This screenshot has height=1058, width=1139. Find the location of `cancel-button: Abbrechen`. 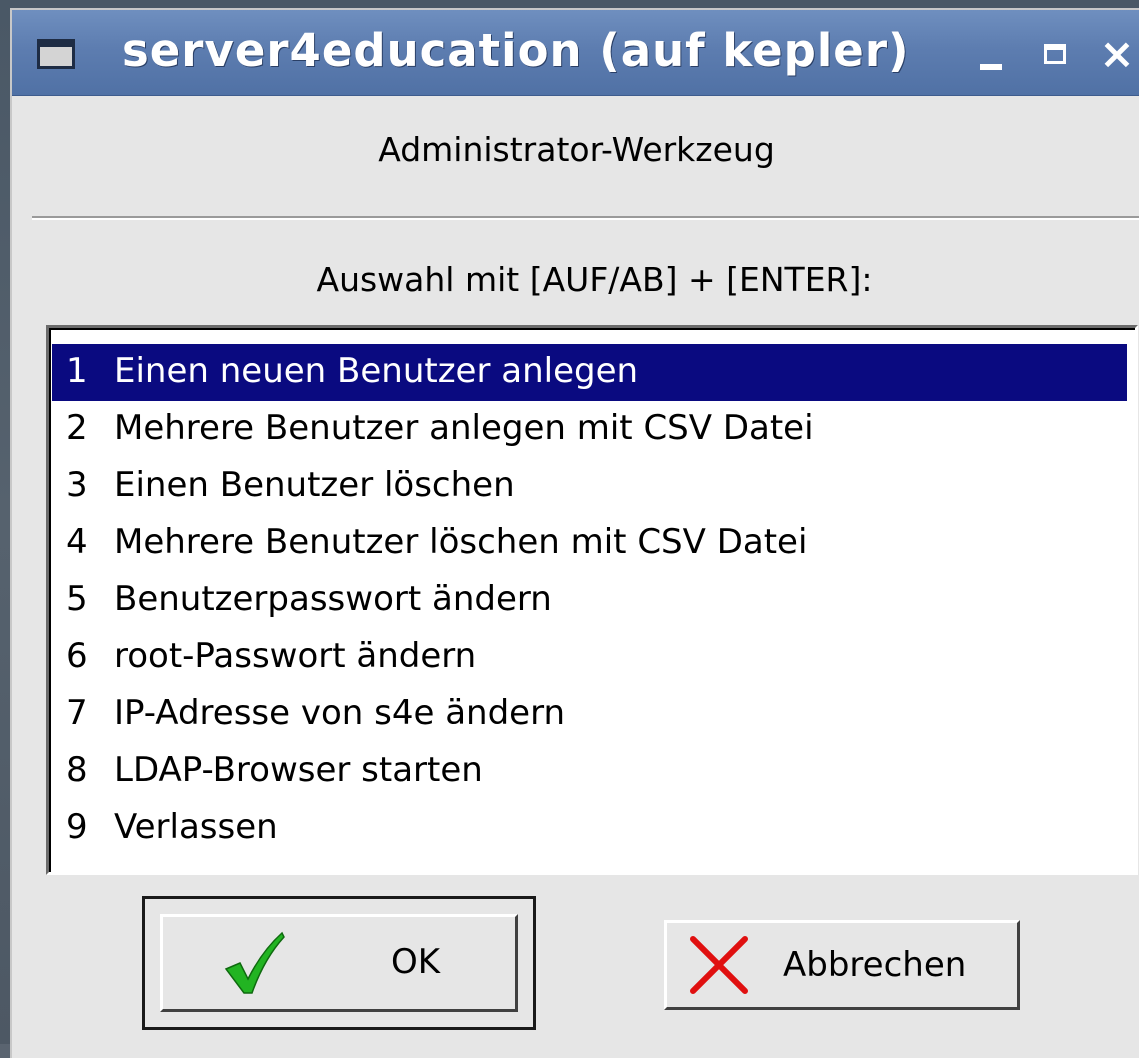

cancel-button: Abbrechen is located at coordinates (842, 965).